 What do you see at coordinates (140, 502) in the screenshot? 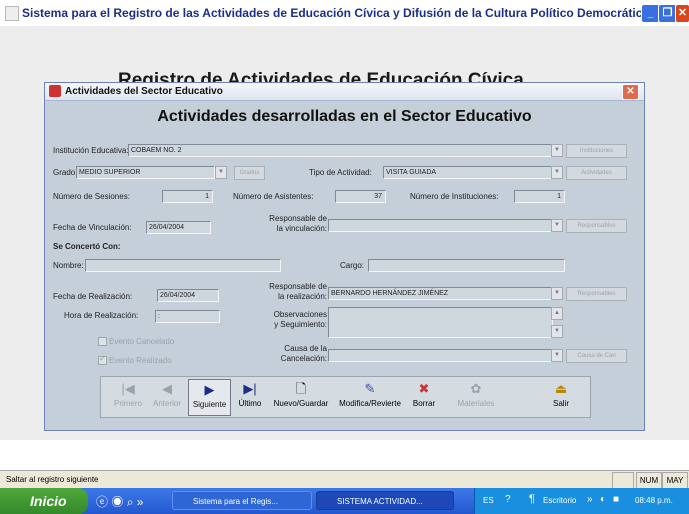
I see `quick-launch-more: »` at bounding box center [140, 502].